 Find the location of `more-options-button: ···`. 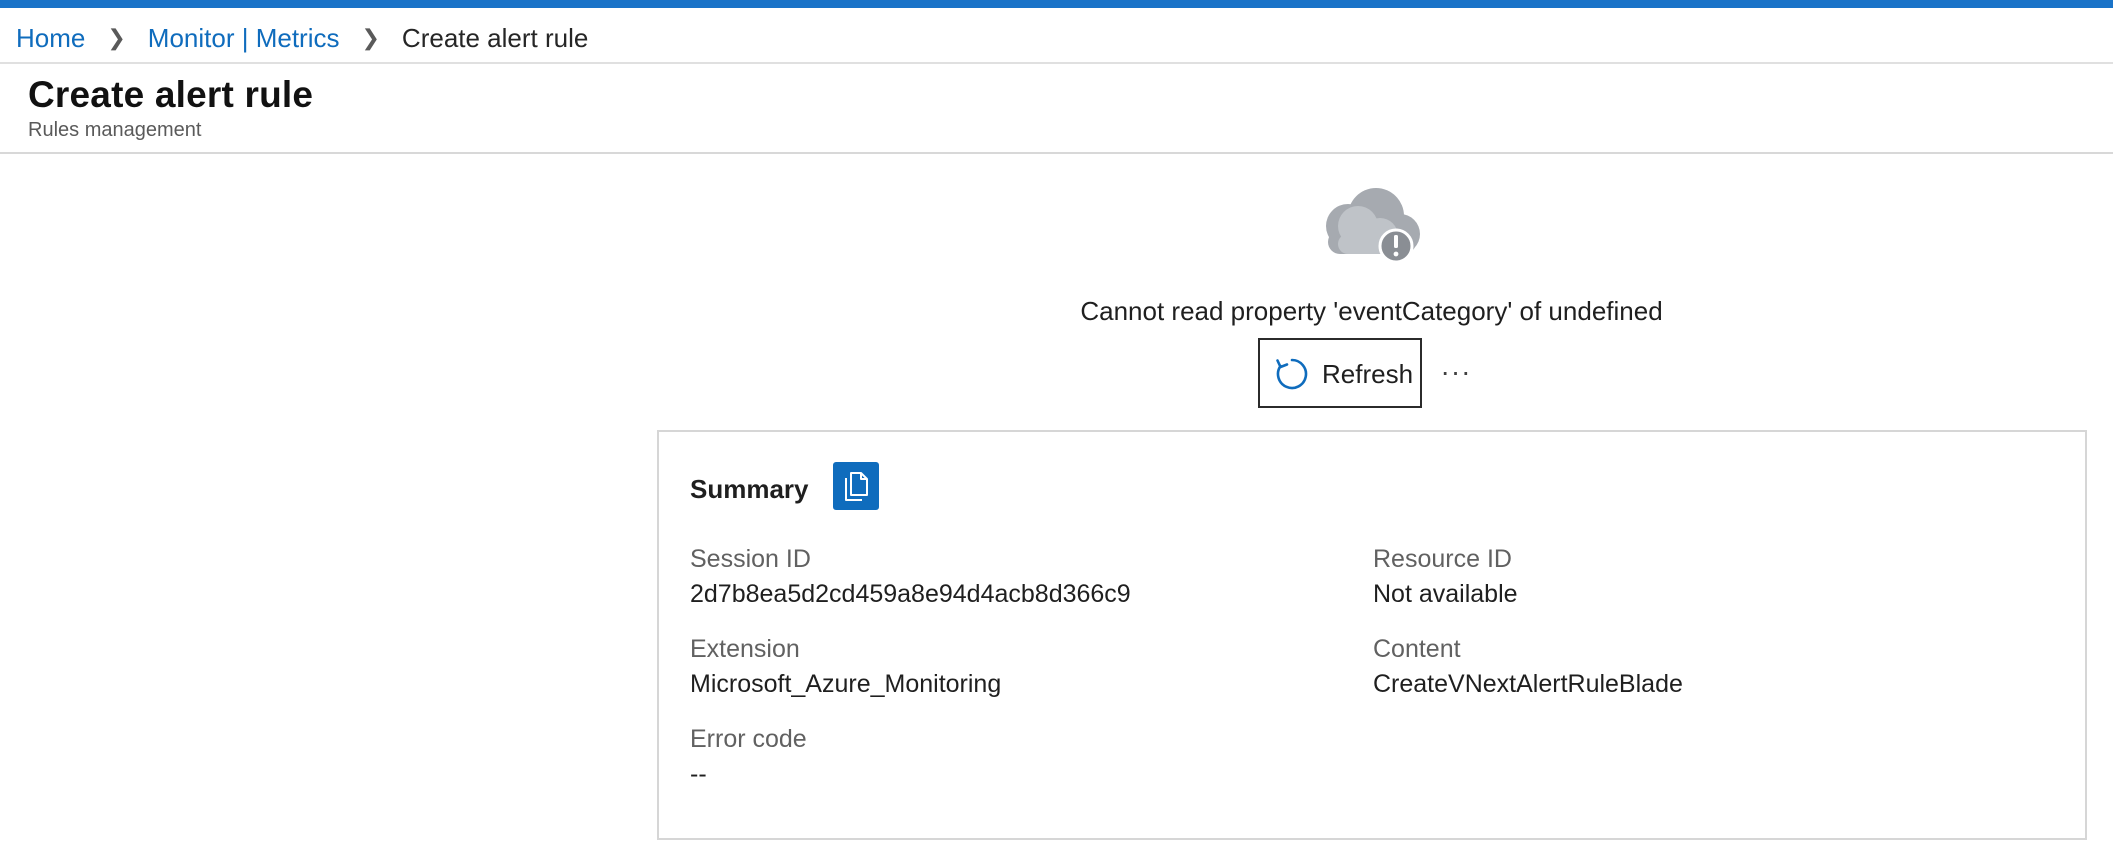

more-options-button: ··· is located at coordinates (1456, 372).